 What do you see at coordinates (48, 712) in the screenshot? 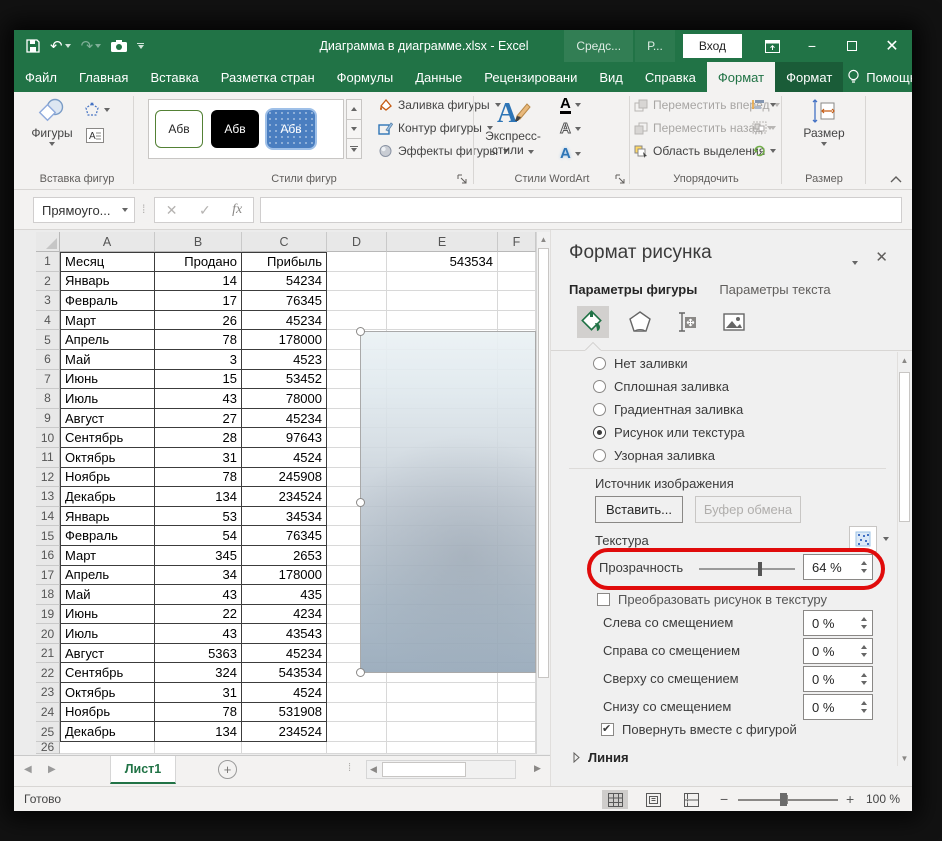
I see `grid-row-header: 24` at bounding box center [48, 712].